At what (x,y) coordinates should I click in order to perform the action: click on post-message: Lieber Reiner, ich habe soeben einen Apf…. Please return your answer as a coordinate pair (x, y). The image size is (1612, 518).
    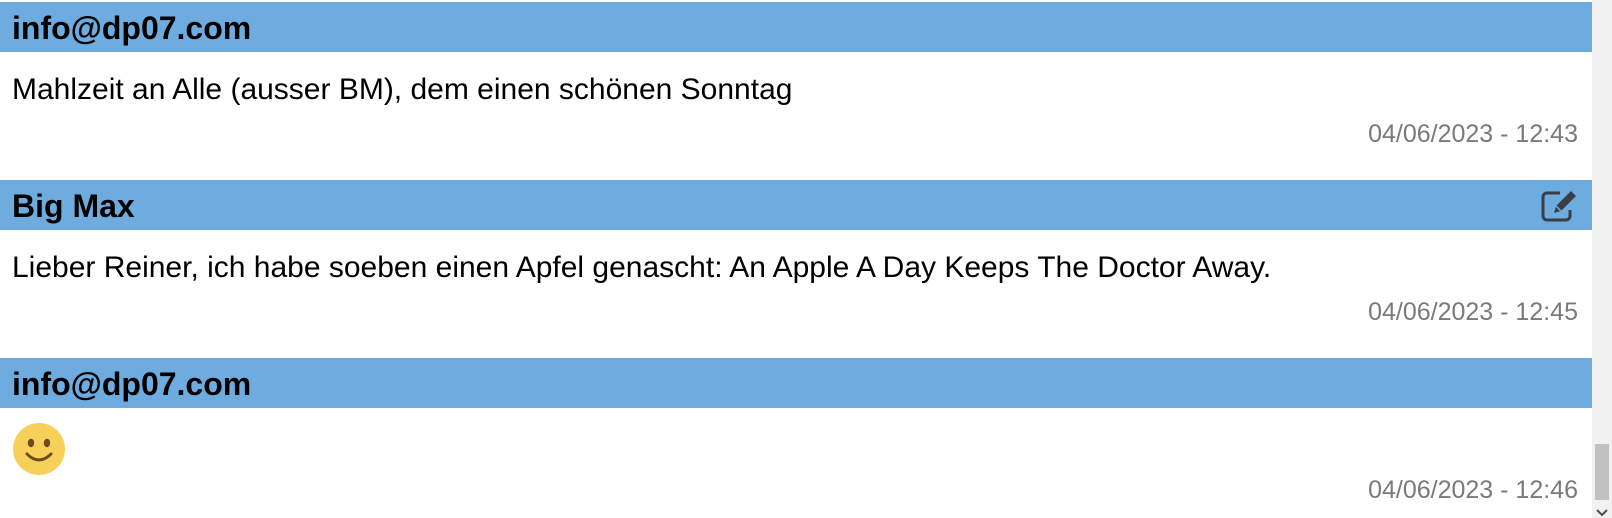
    Looking at the image, I should click on (642, 267).